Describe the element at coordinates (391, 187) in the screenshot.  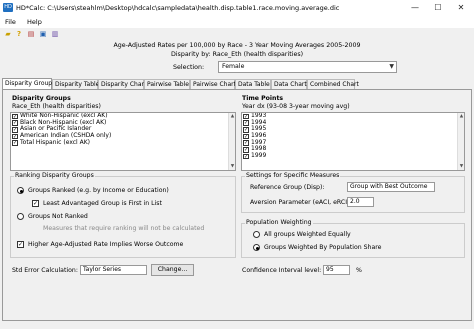
I see `reference-group-field: Group with Best Outcome` at that location.